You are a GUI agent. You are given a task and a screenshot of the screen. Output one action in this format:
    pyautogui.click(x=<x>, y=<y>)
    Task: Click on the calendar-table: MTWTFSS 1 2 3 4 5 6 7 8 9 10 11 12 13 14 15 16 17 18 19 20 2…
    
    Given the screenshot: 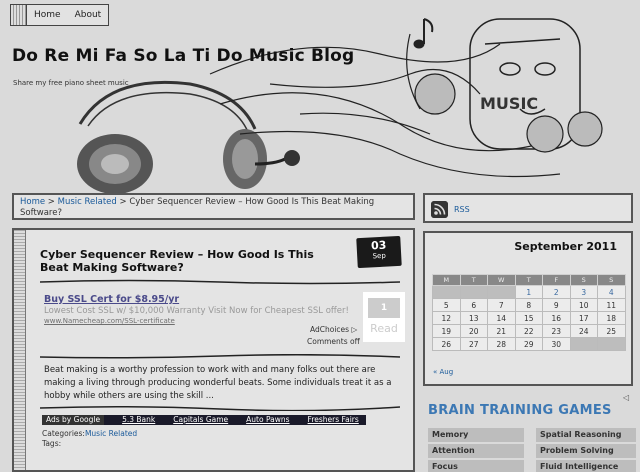 What is the action you would take?
    pyautogui.click(x=529, y=312)
    